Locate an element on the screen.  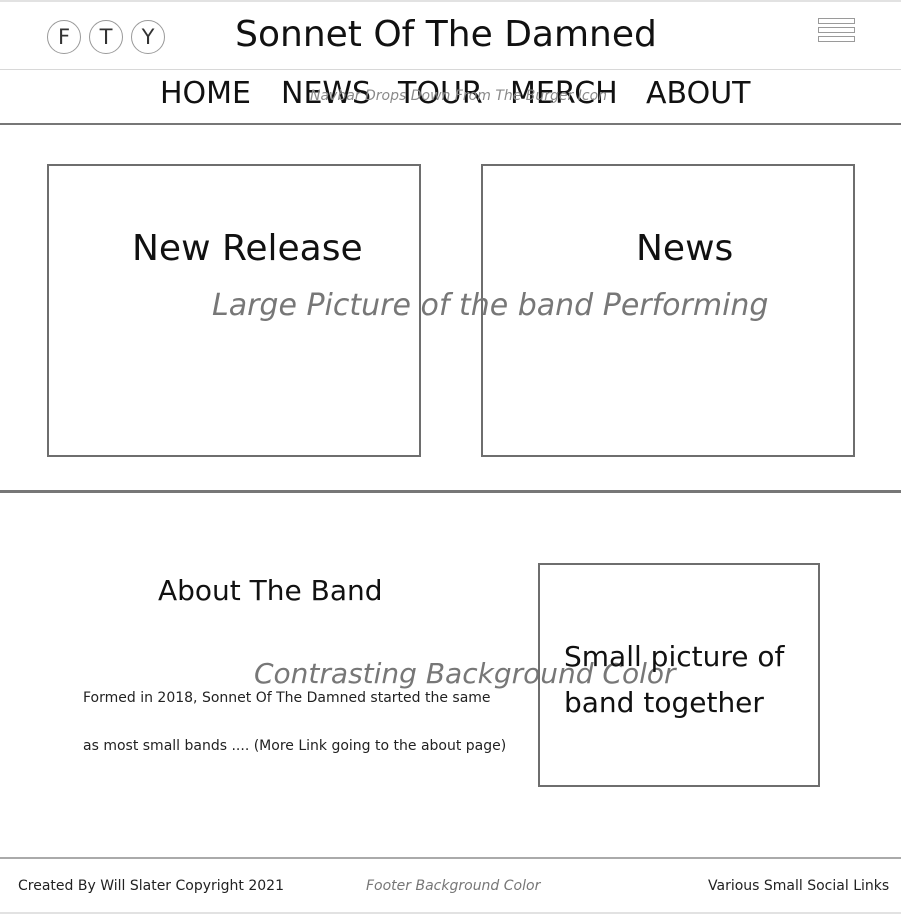
site-title: Sonnet Of The Damned is located at coordinates (446, 34).